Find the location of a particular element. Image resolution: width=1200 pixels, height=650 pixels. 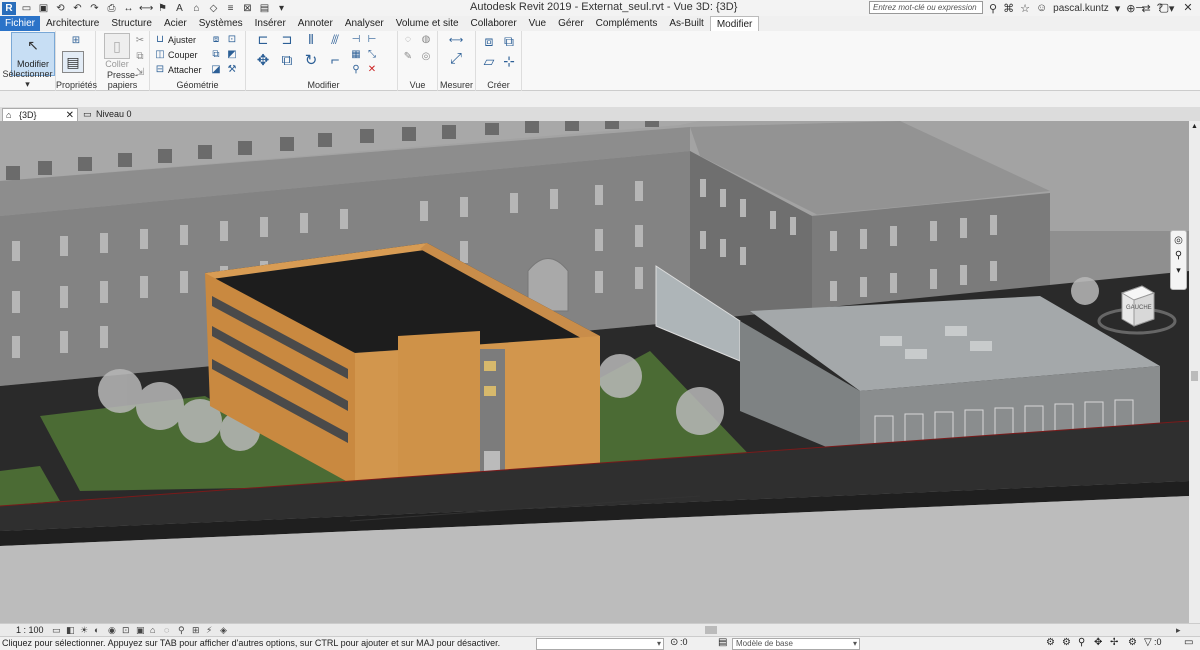

measure-icon: ↔ is located at coordinates (128, 8).